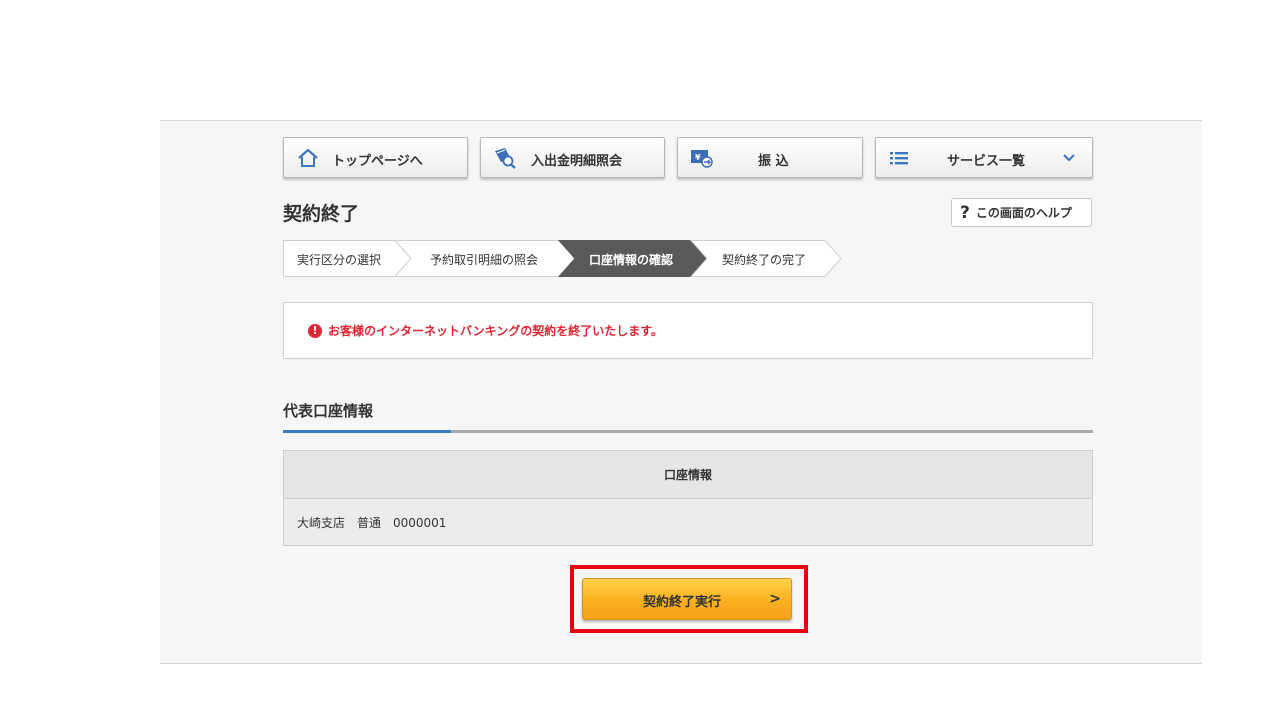  I want to click on top-page-button: トップページへ, so click(375, 157).